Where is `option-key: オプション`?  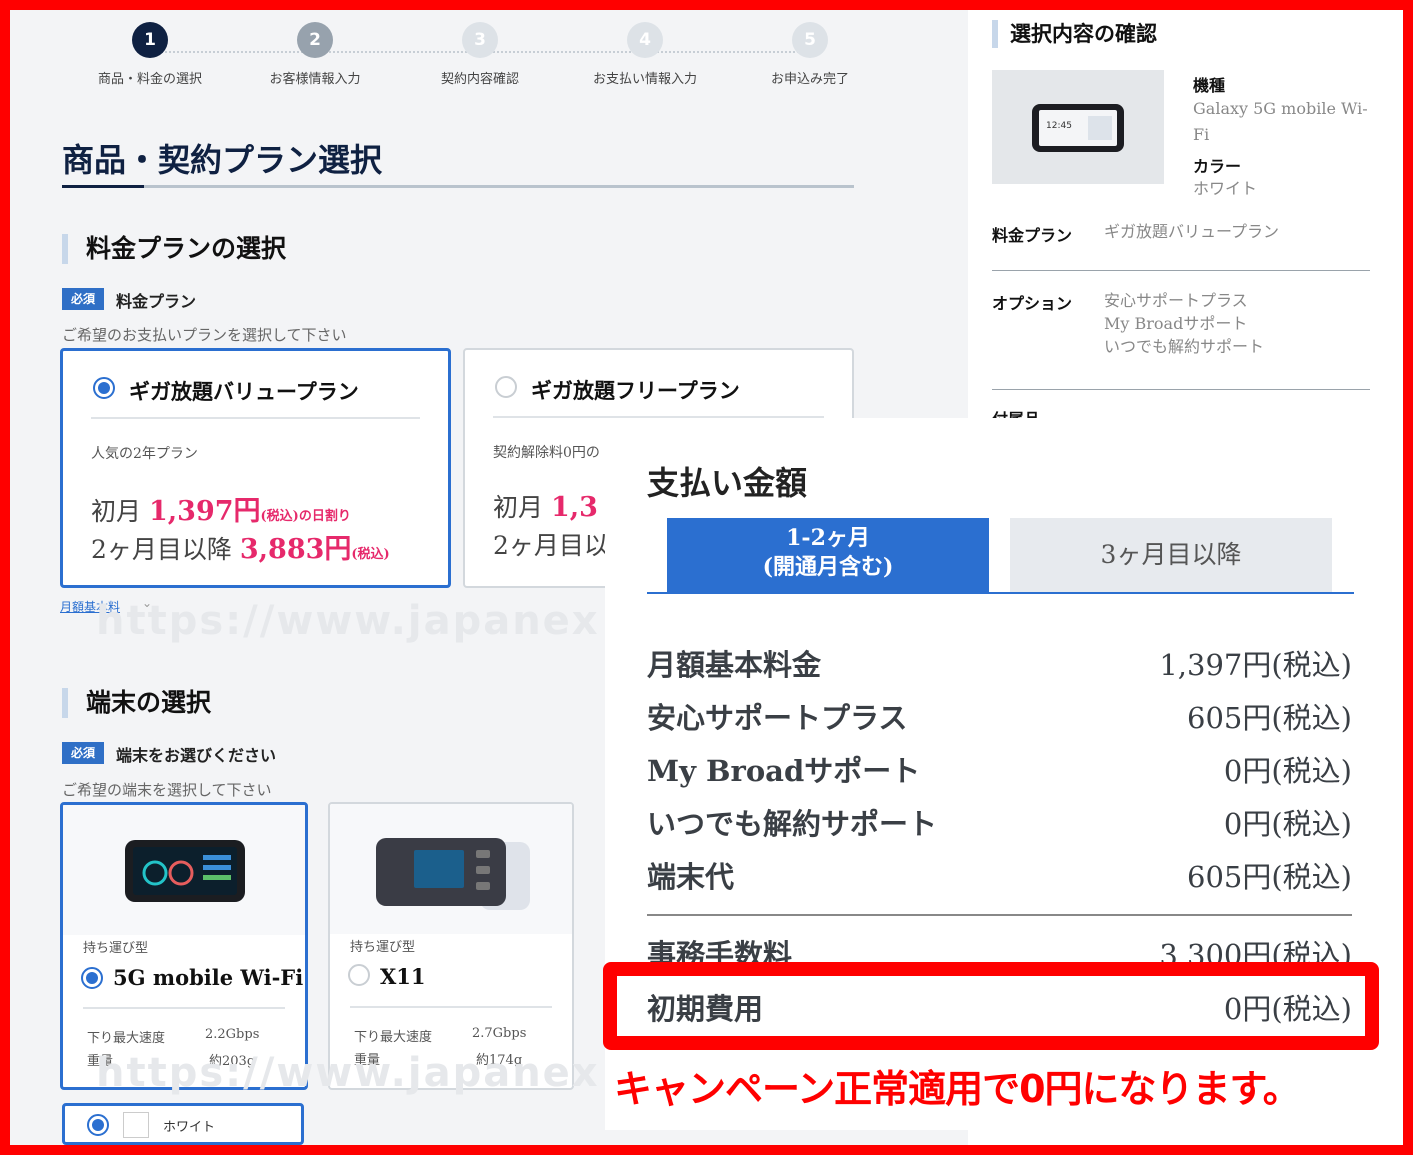 option-key: オプション is located at coordinates (1032, 303).